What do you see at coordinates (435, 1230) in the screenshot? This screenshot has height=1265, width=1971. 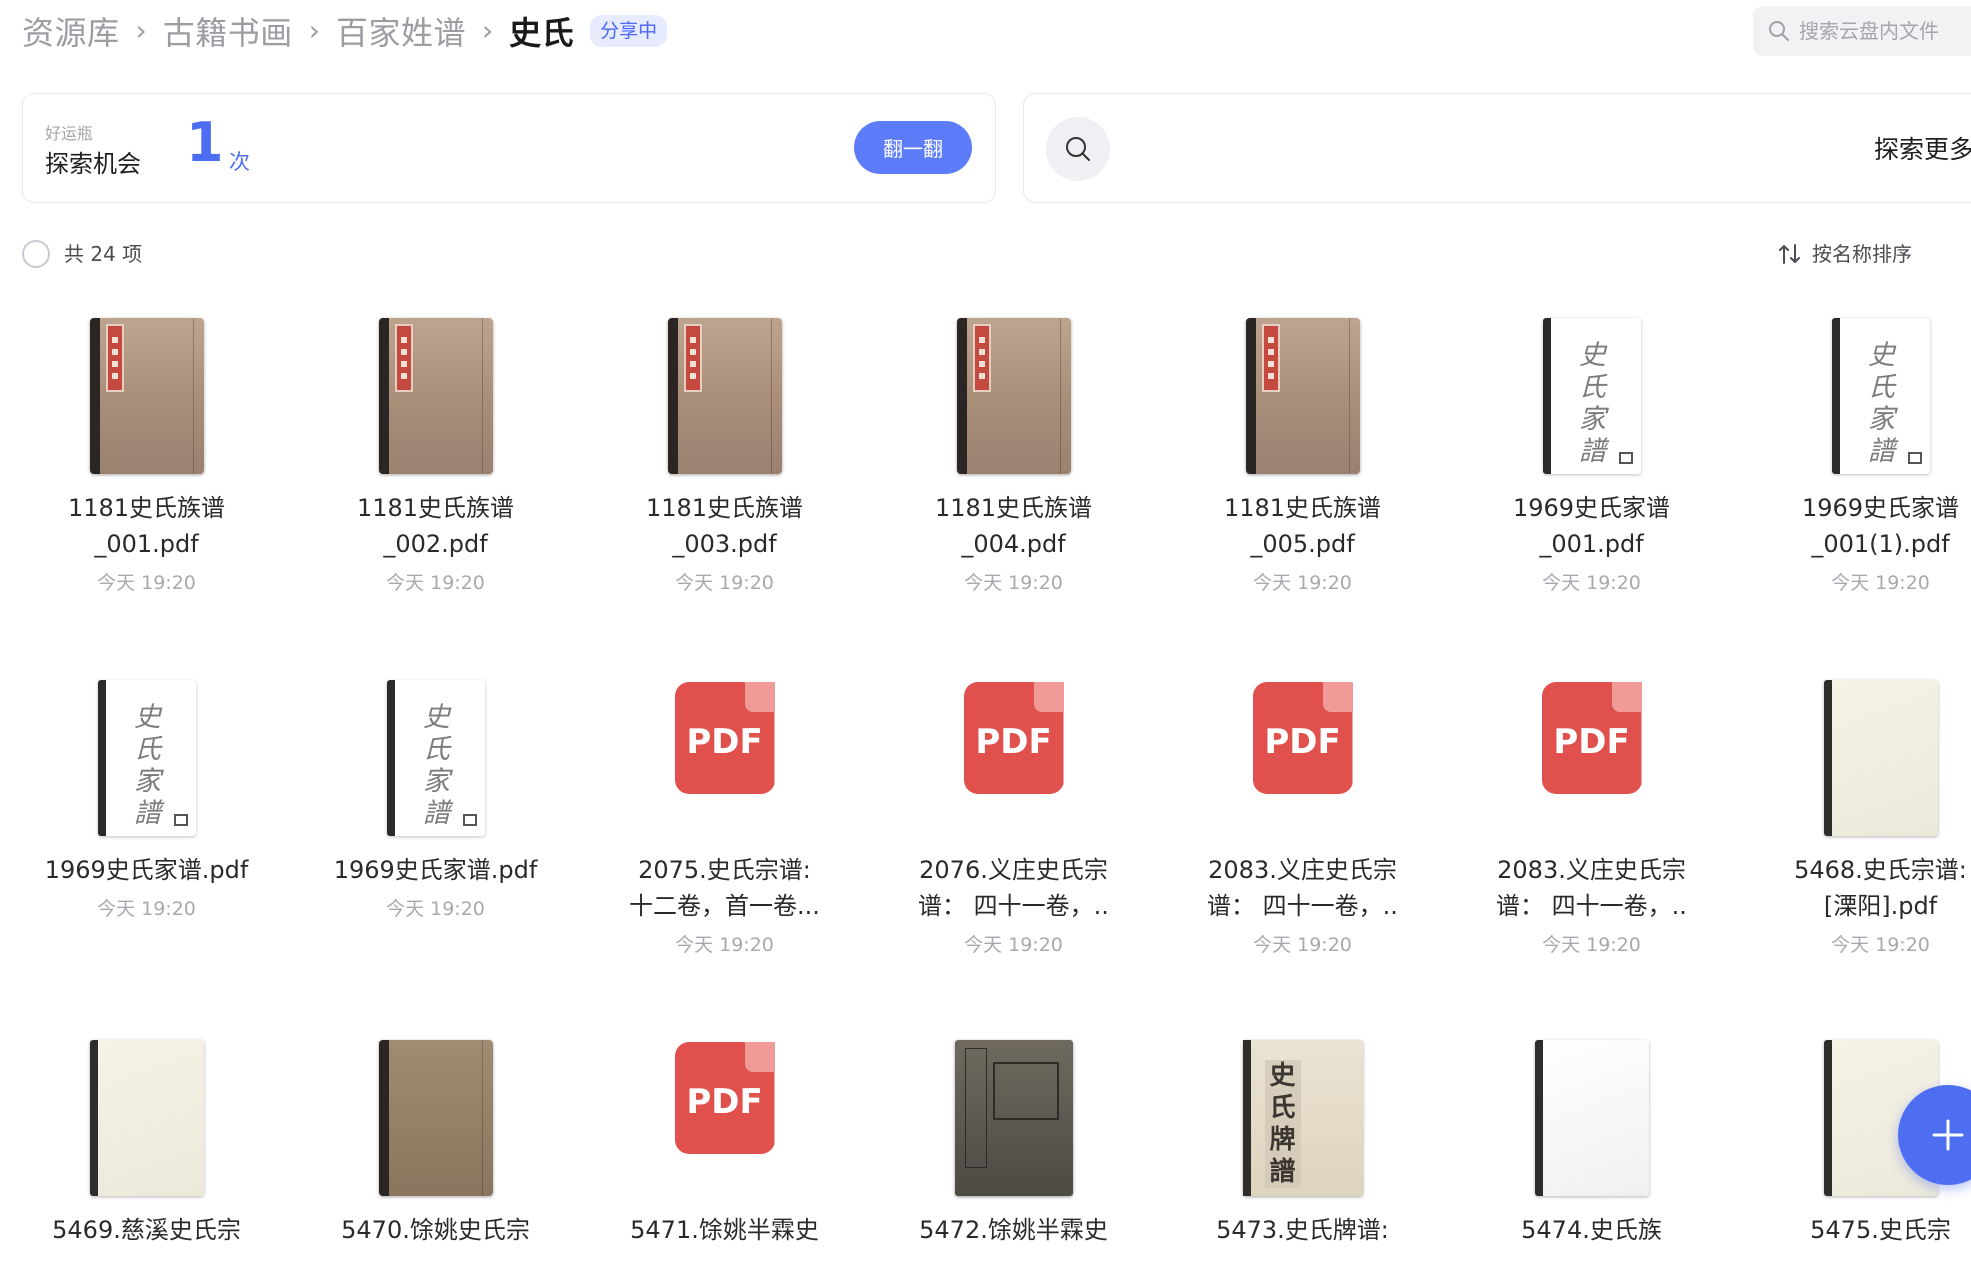 I see `file-name: 5470.馀姚史氏宗` at bounding box center [435, 1230].